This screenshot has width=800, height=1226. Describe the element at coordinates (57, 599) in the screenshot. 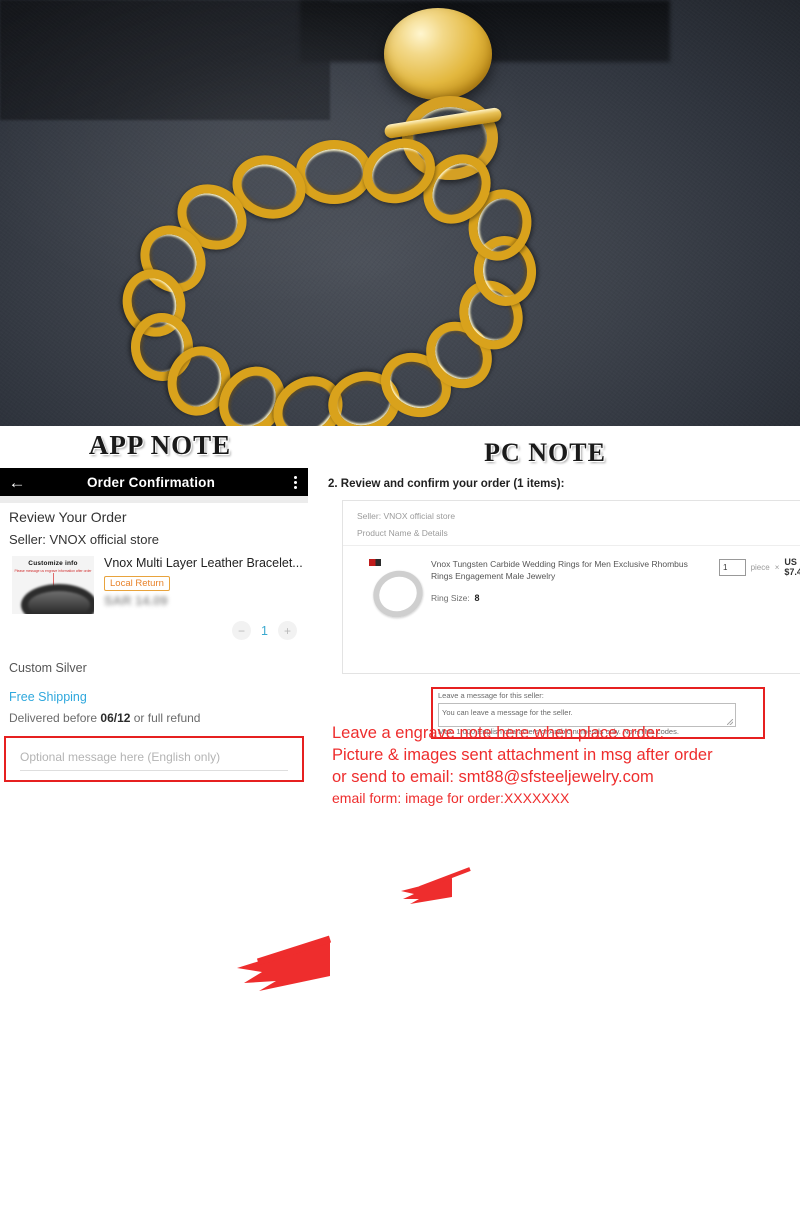

I see `leather-bracelet-thumb-image` at that location.